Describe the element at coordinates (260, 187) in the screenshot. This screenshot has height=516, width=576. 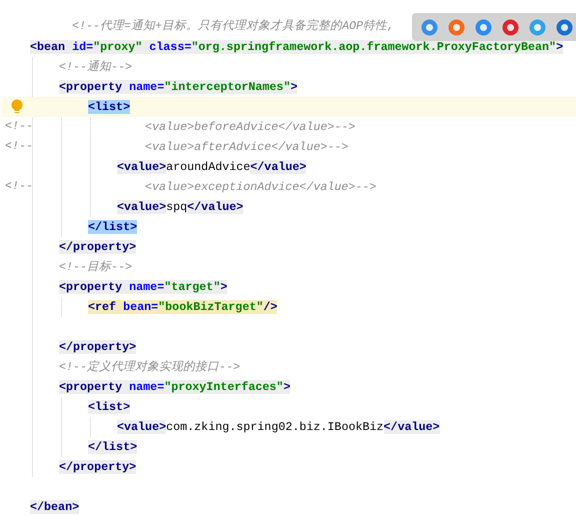
I see `code-line: <value>exceptionAdvice</value>-->` at that location.